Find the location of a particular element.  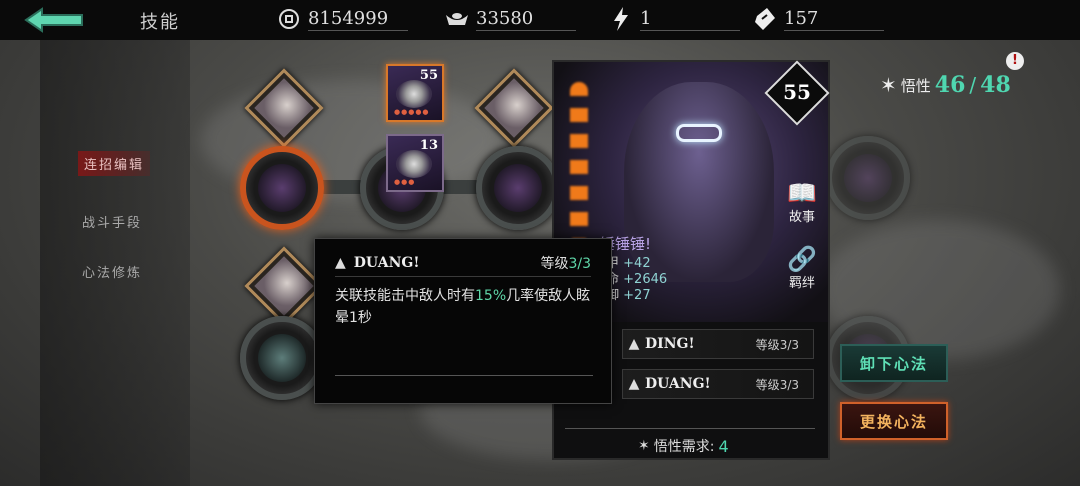

back-button is located at coordinates (55, 20).